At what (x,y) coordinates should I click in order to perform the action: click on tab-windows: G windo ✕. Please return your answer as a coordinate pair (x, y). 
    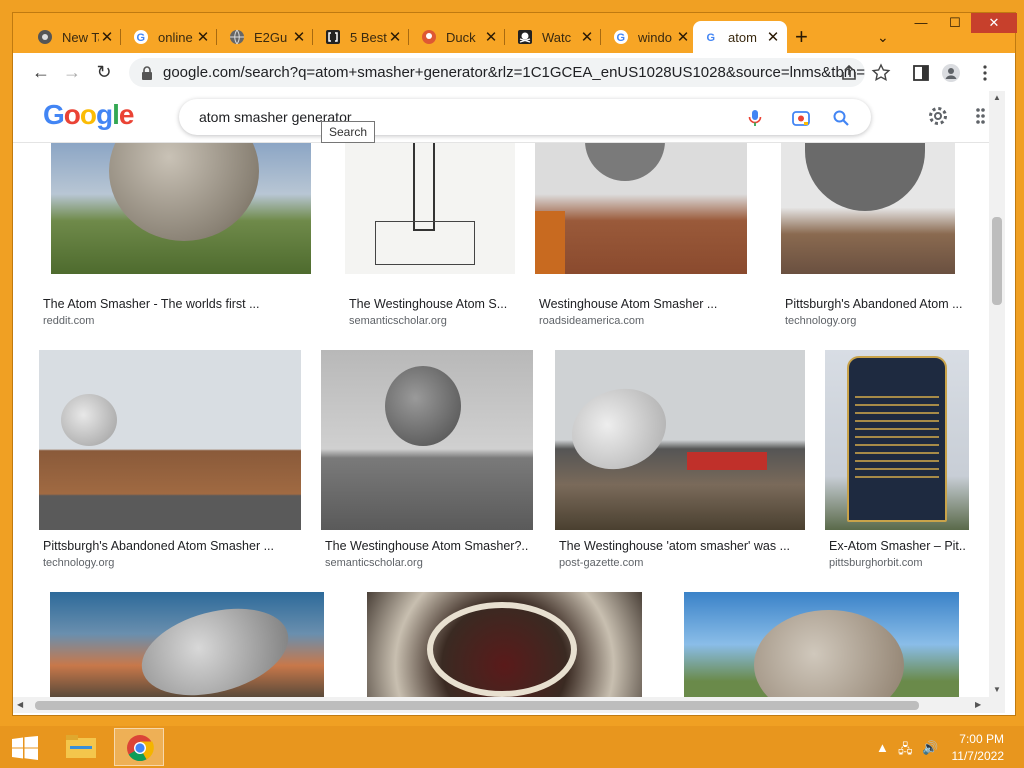
    Looking at the image, I should click on (650, 37).